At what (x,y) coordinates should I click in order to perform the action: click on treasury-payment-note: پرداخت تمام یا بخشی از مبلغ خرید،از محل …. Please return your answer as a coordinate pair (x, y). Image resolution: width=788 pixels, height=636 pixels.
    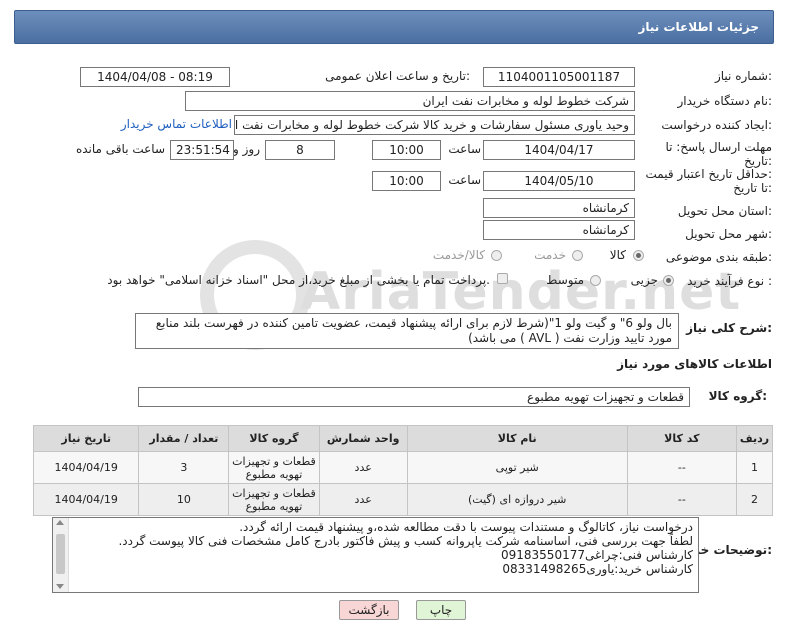
    Looking at the image, I should click on (298, 280).